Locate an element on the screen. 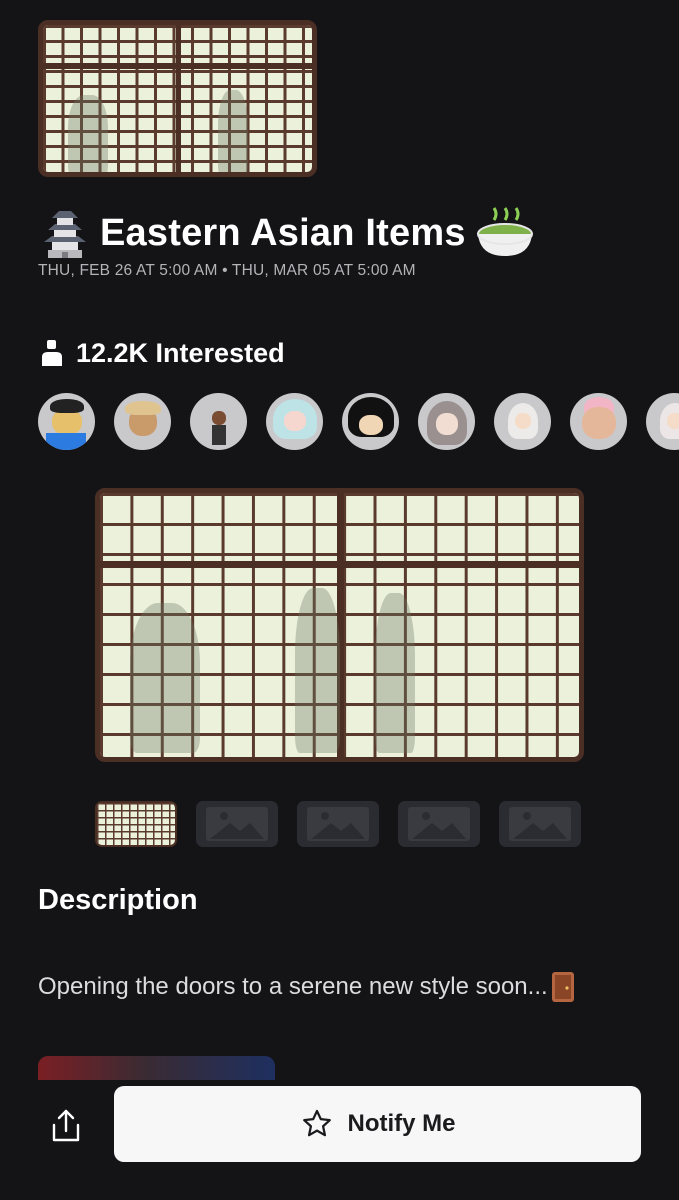  notify-me-label: Notify Me is located at coordinates (401, 1123).